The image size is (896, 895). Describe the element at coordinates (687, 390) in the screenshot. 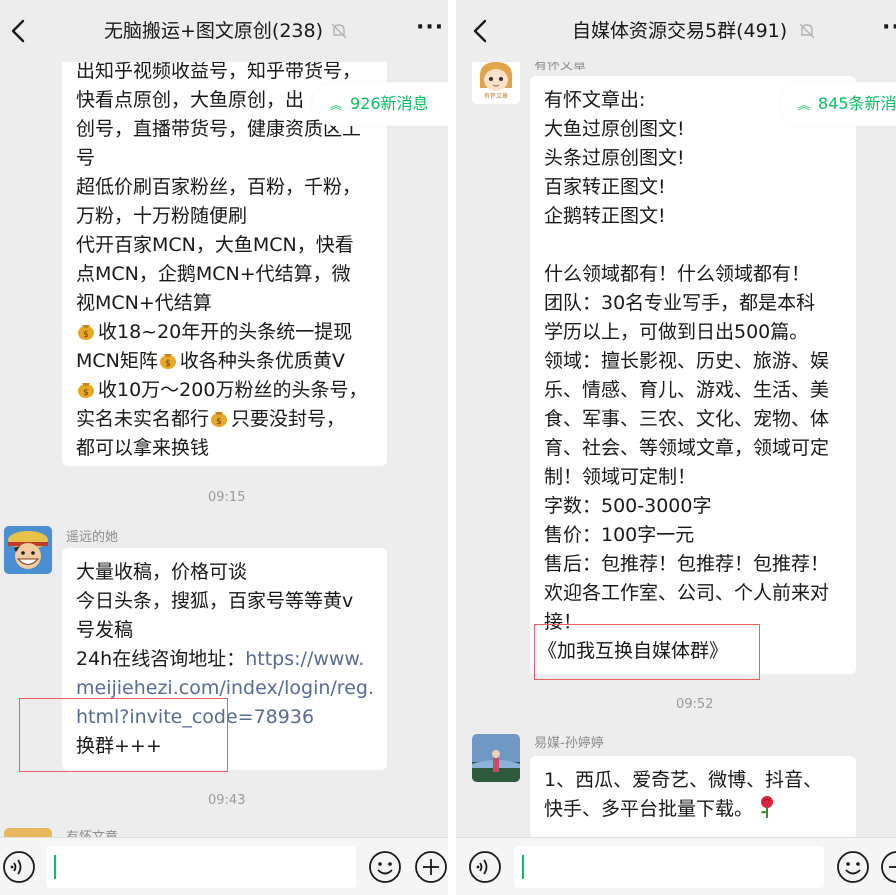

I see `message-text: 乐、情感、育儿、游戏、生活、美` at that location.